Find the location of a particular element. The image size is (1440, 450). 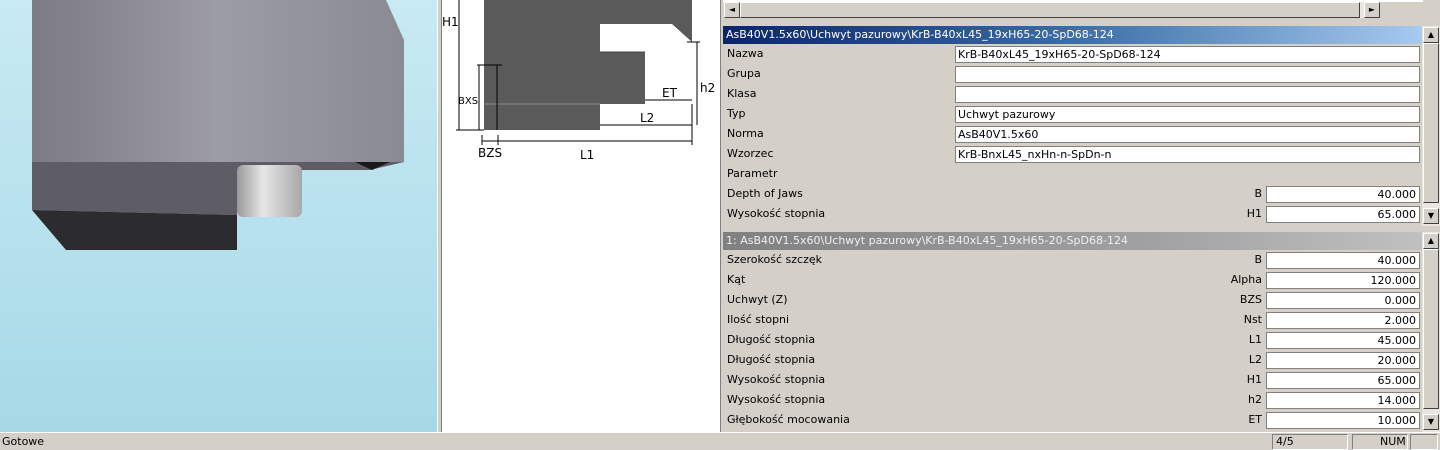

property-value-field: AsB40V1.5x60 is located at coordinates (1187, 134).